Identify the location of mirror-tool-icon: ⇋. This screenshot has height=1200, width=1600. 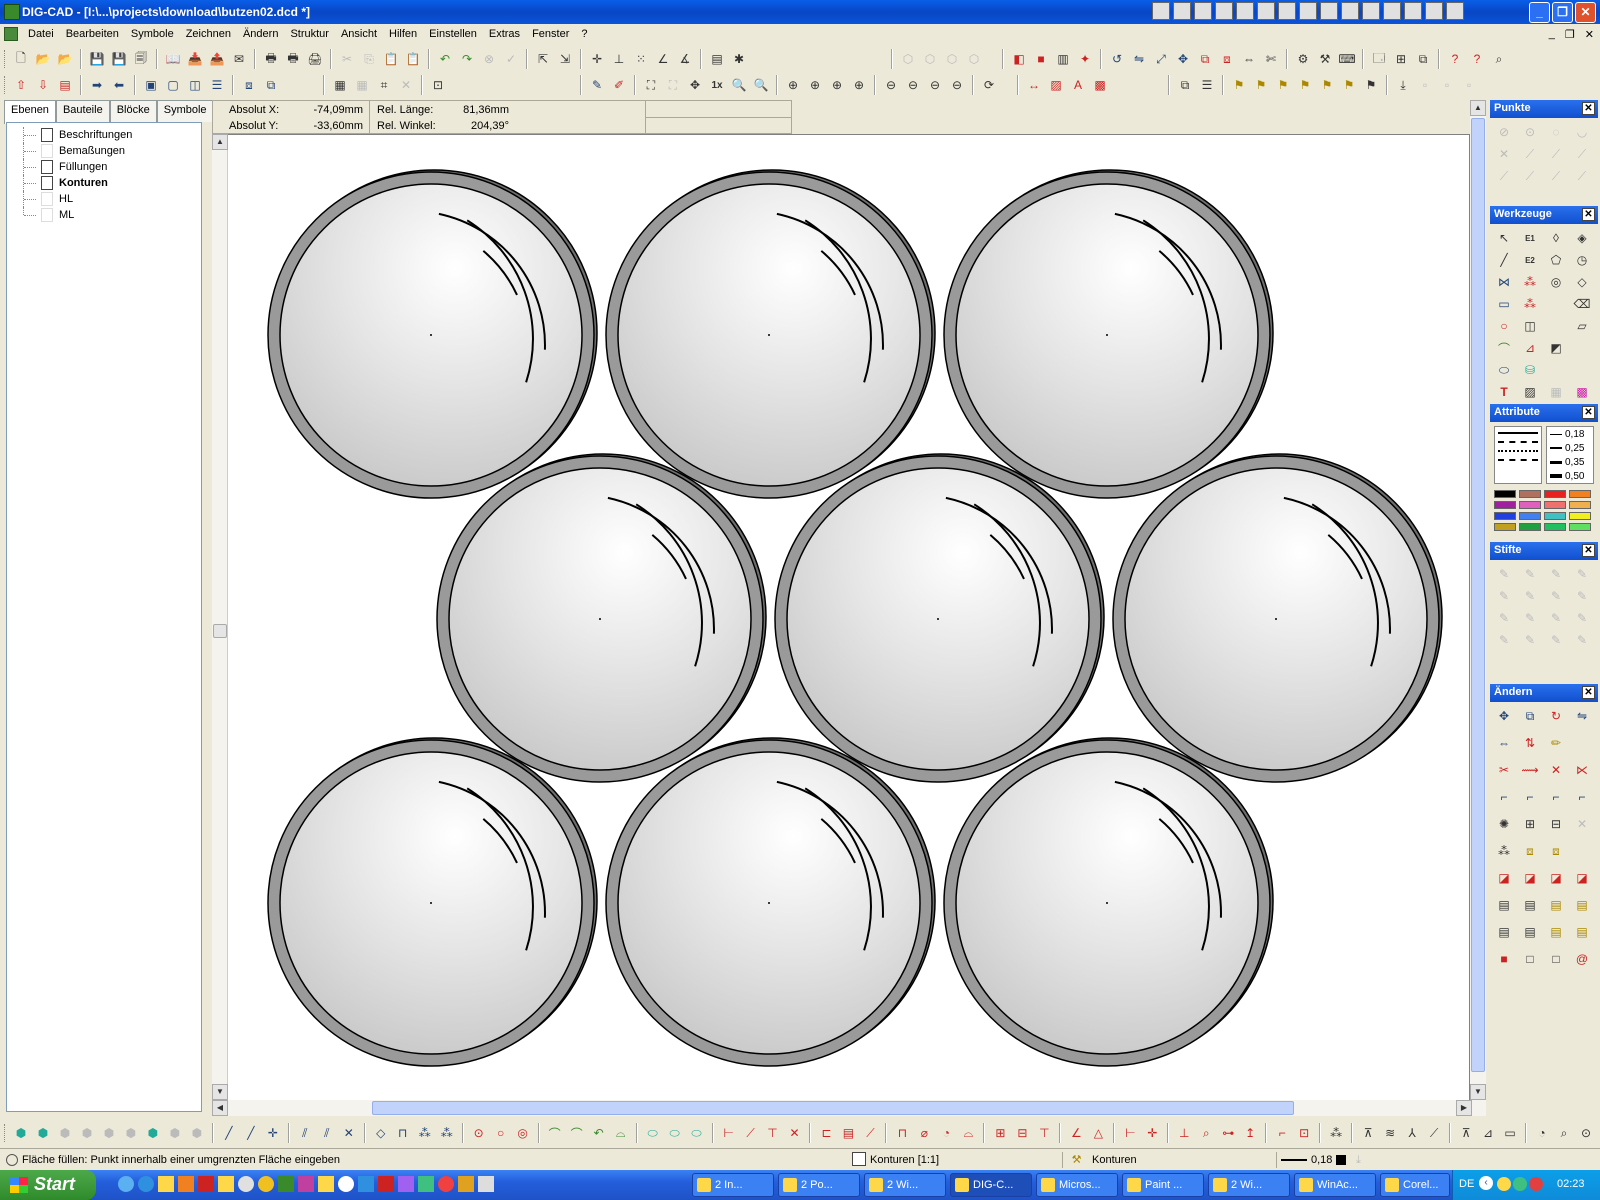
(1582, 716).